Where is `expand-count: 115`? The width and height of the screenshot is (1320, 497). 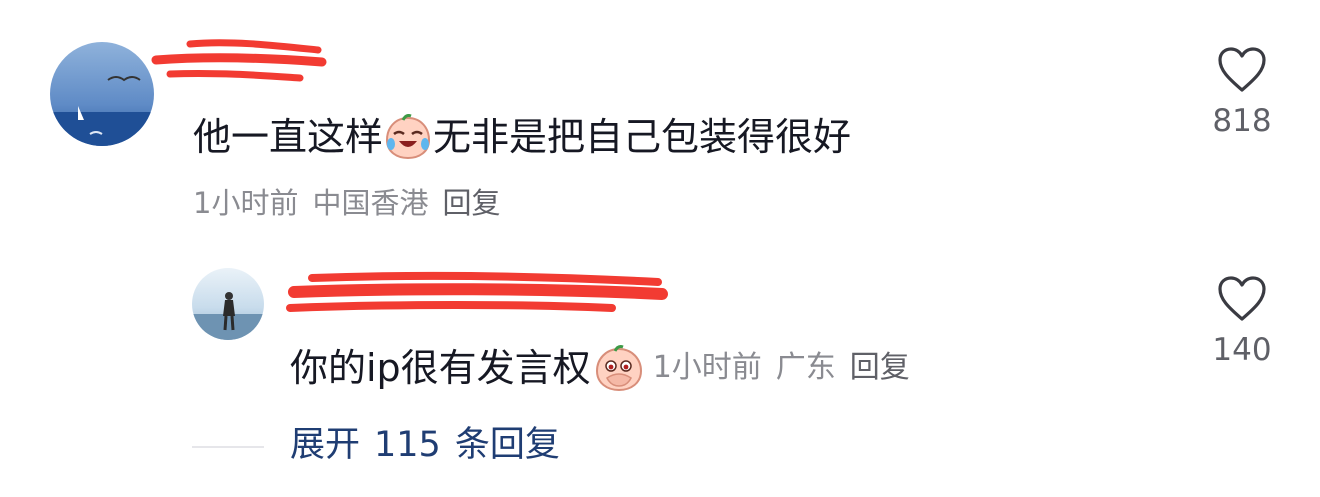
expand-count: 115 is located at coordinates (407, 445).